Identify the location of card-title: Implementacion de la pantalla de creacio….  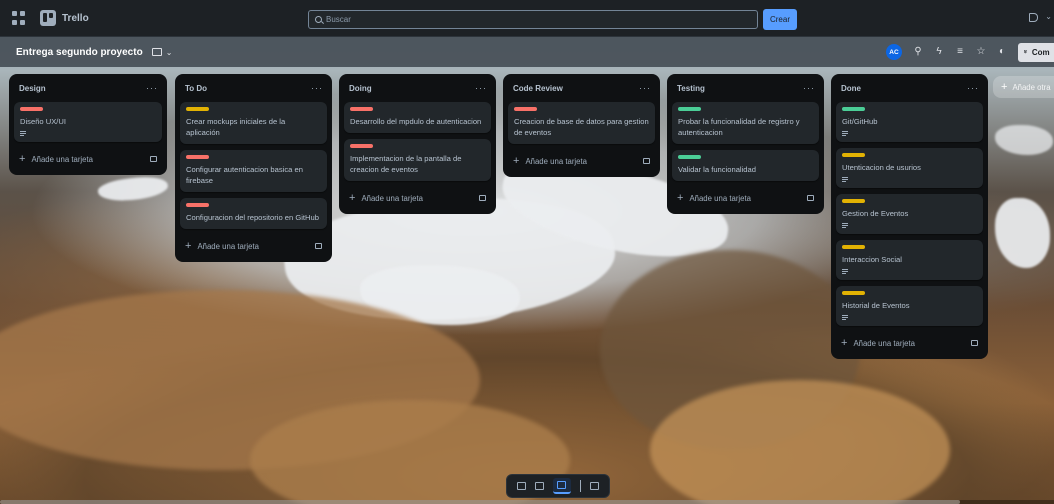
(406, 164).